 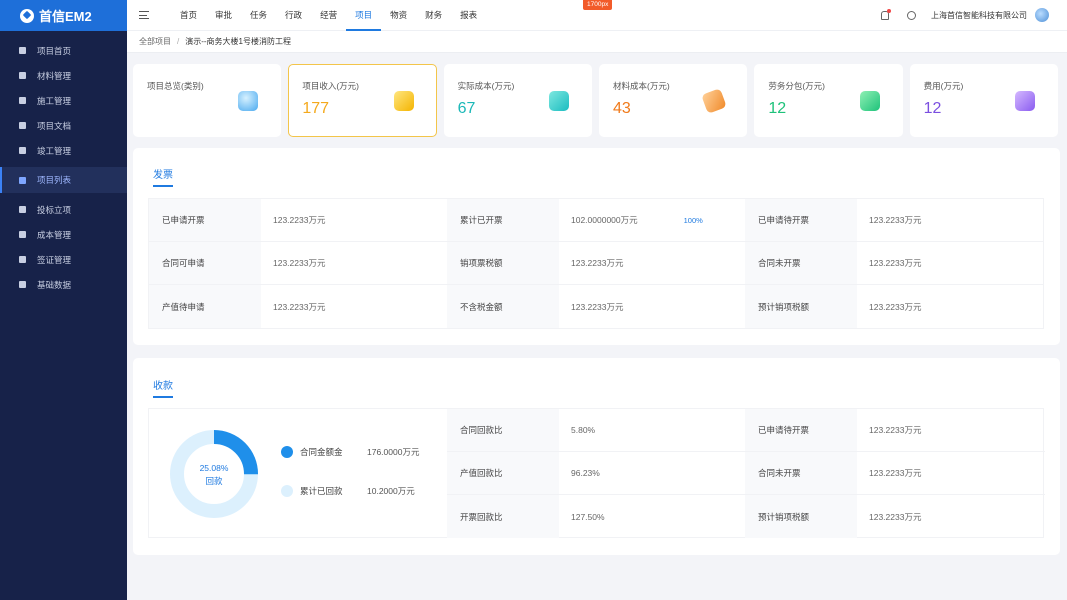 What do you see at coordinates (503, 473) in the screenshot?
I see `field-label: 产值回款比` at bounding box center [503, 473].